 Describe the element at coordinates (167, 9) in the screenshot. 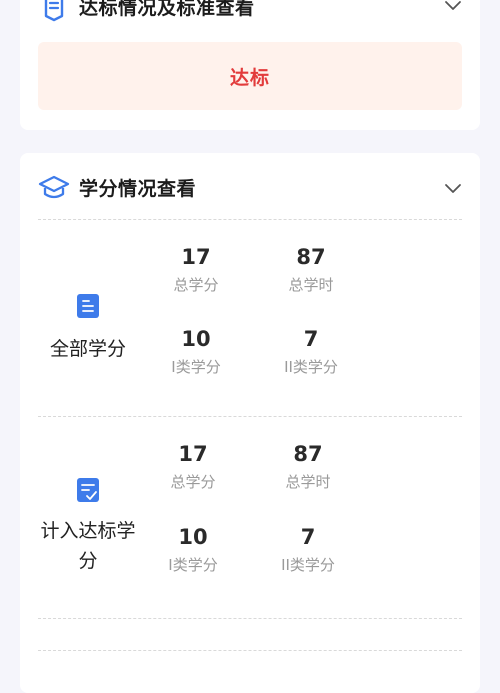

I see `standard-section-title: 达标情况及标准查看` at that location.